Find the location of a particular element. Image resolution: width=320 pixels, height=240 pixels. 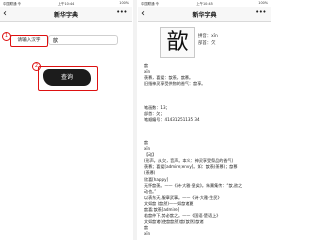

basic-definition: 歆 xīn 羡慕，喜爱：歆羡，歆慕。 旧指神灵享受供物的香气：歆享。 is located at coordinates (206, 75).